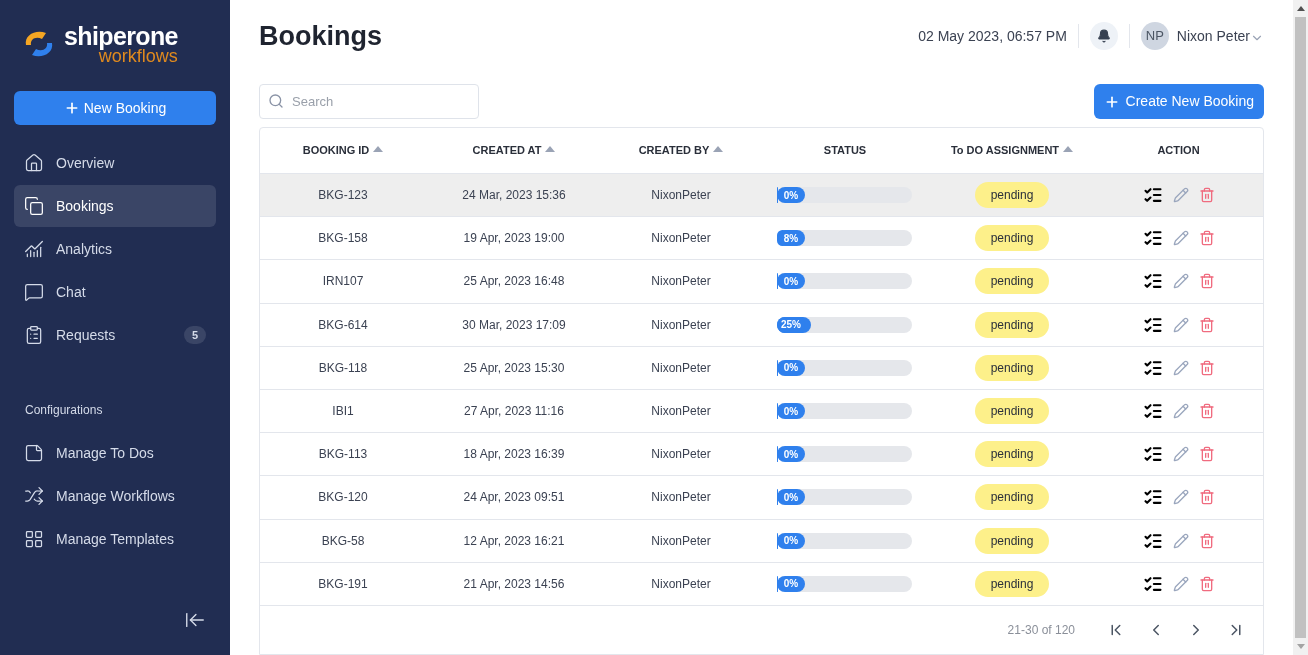  I want to click on column-header: CREATED BY, so click(674, 151).